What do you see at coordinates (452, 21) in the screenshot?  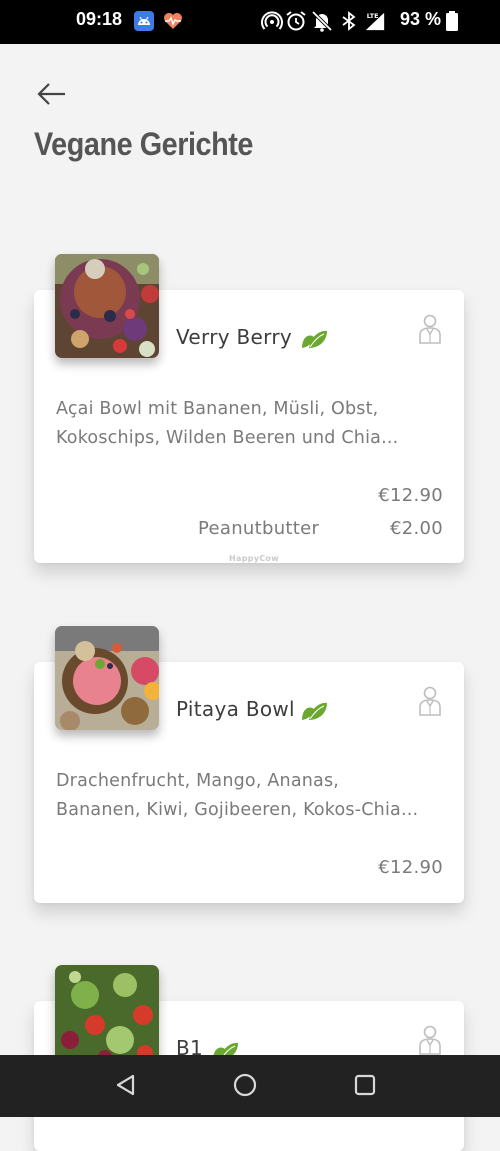 I see `battery-icon` at bounding box center [452, 21].